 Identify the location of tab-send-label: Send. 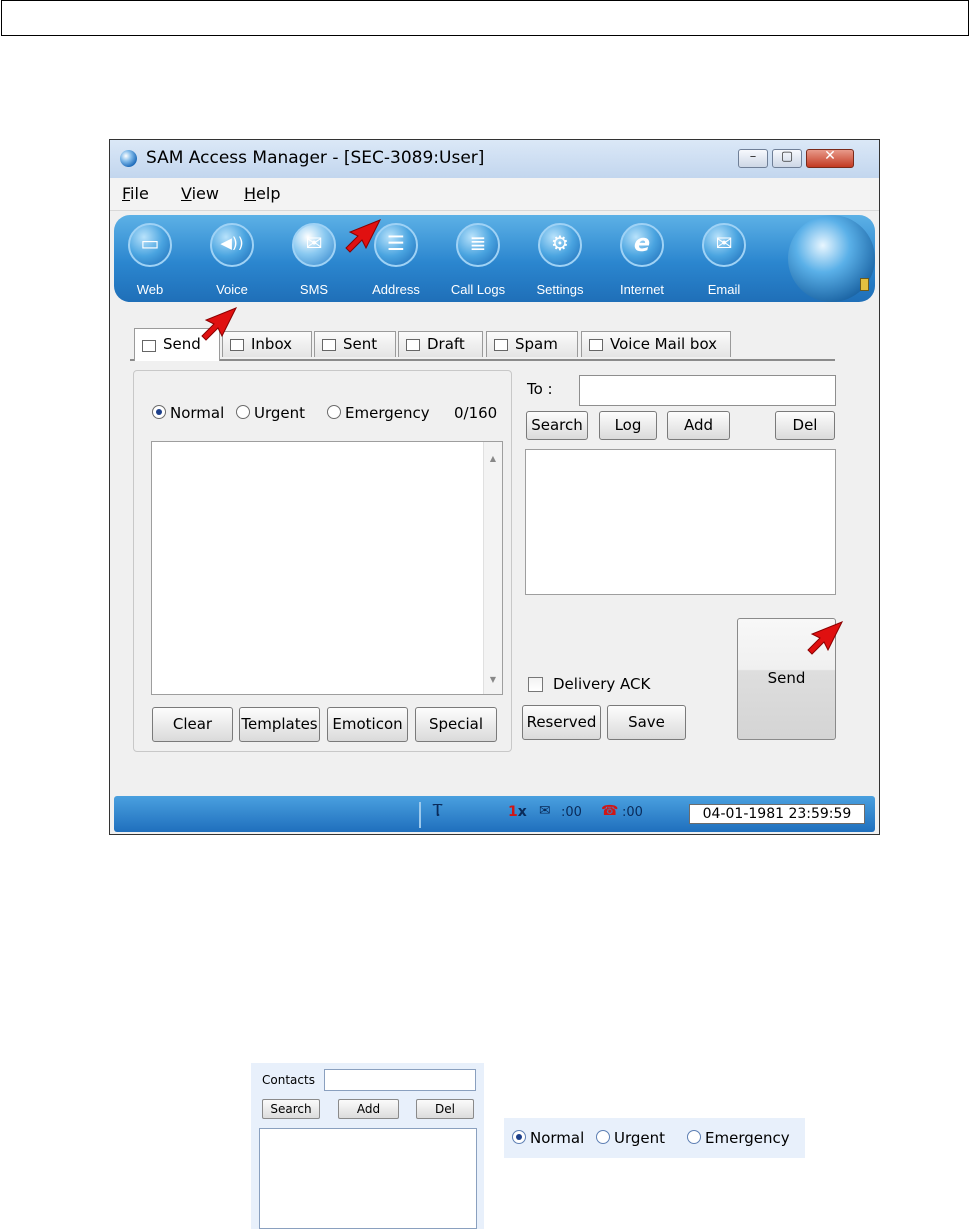
(182, 344).